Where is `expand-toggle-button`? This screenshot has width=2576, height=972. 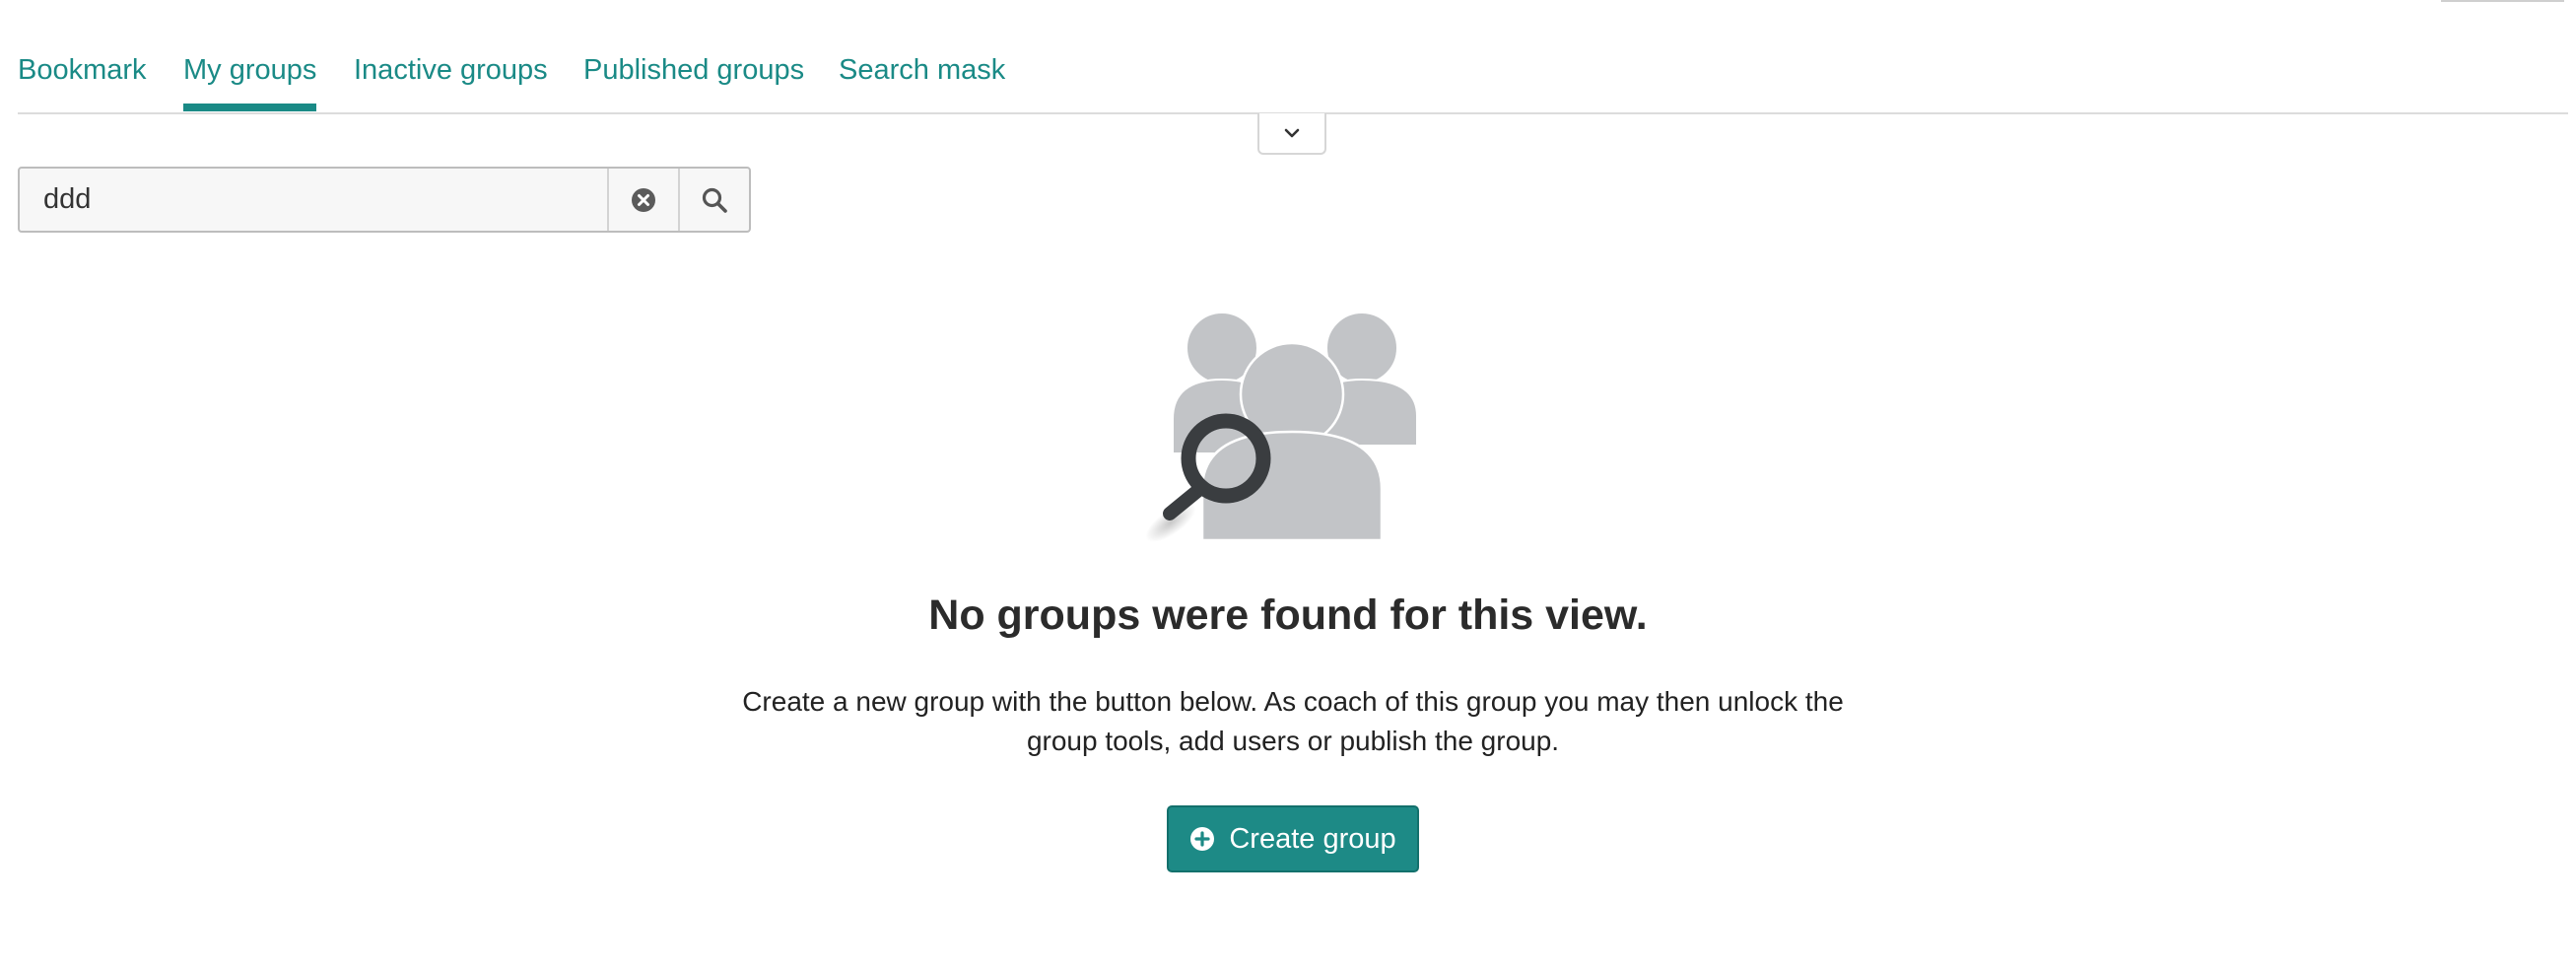
expand-toggle-button is located at coordinates (1291, 134).